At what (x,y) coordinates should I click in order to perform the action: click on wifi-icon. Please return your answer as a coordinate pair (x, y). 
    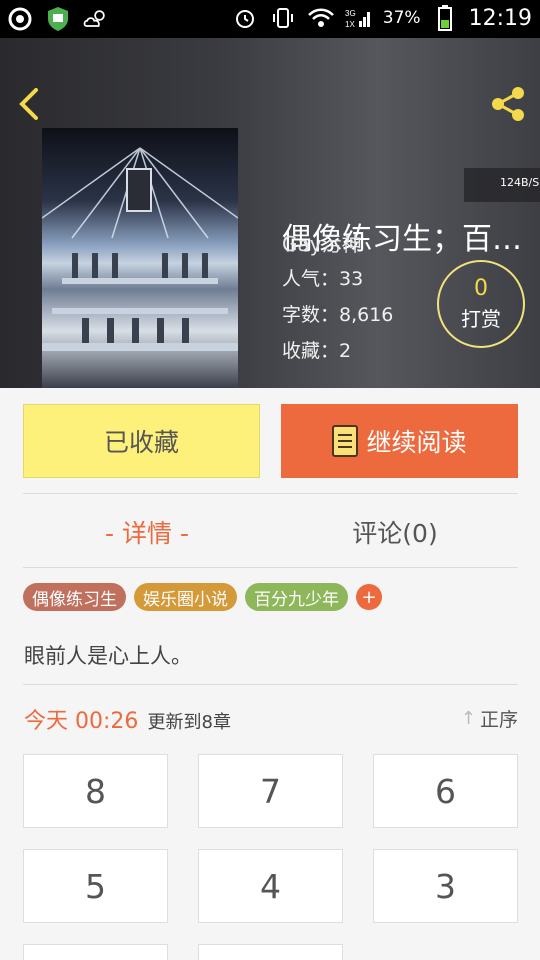
    Looking at the image, I should click on (321, 18).